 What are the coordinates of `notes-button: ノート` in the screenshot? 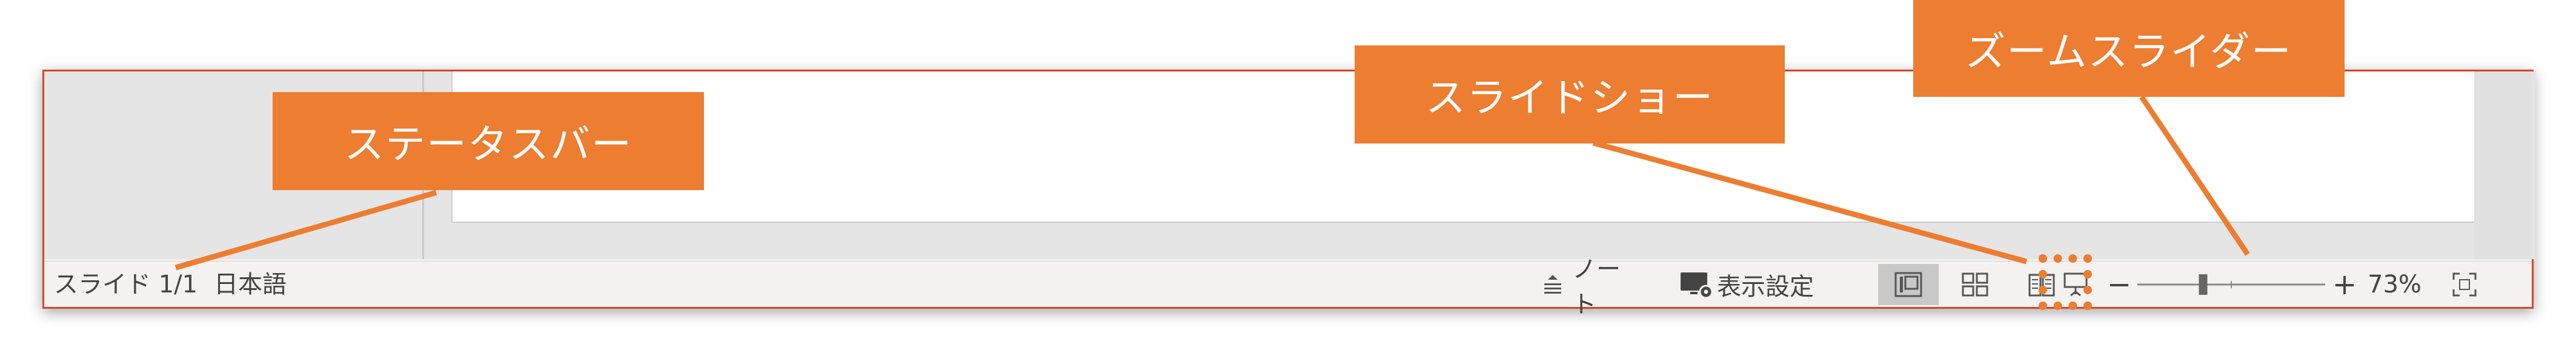 It's located at (1590, 286).